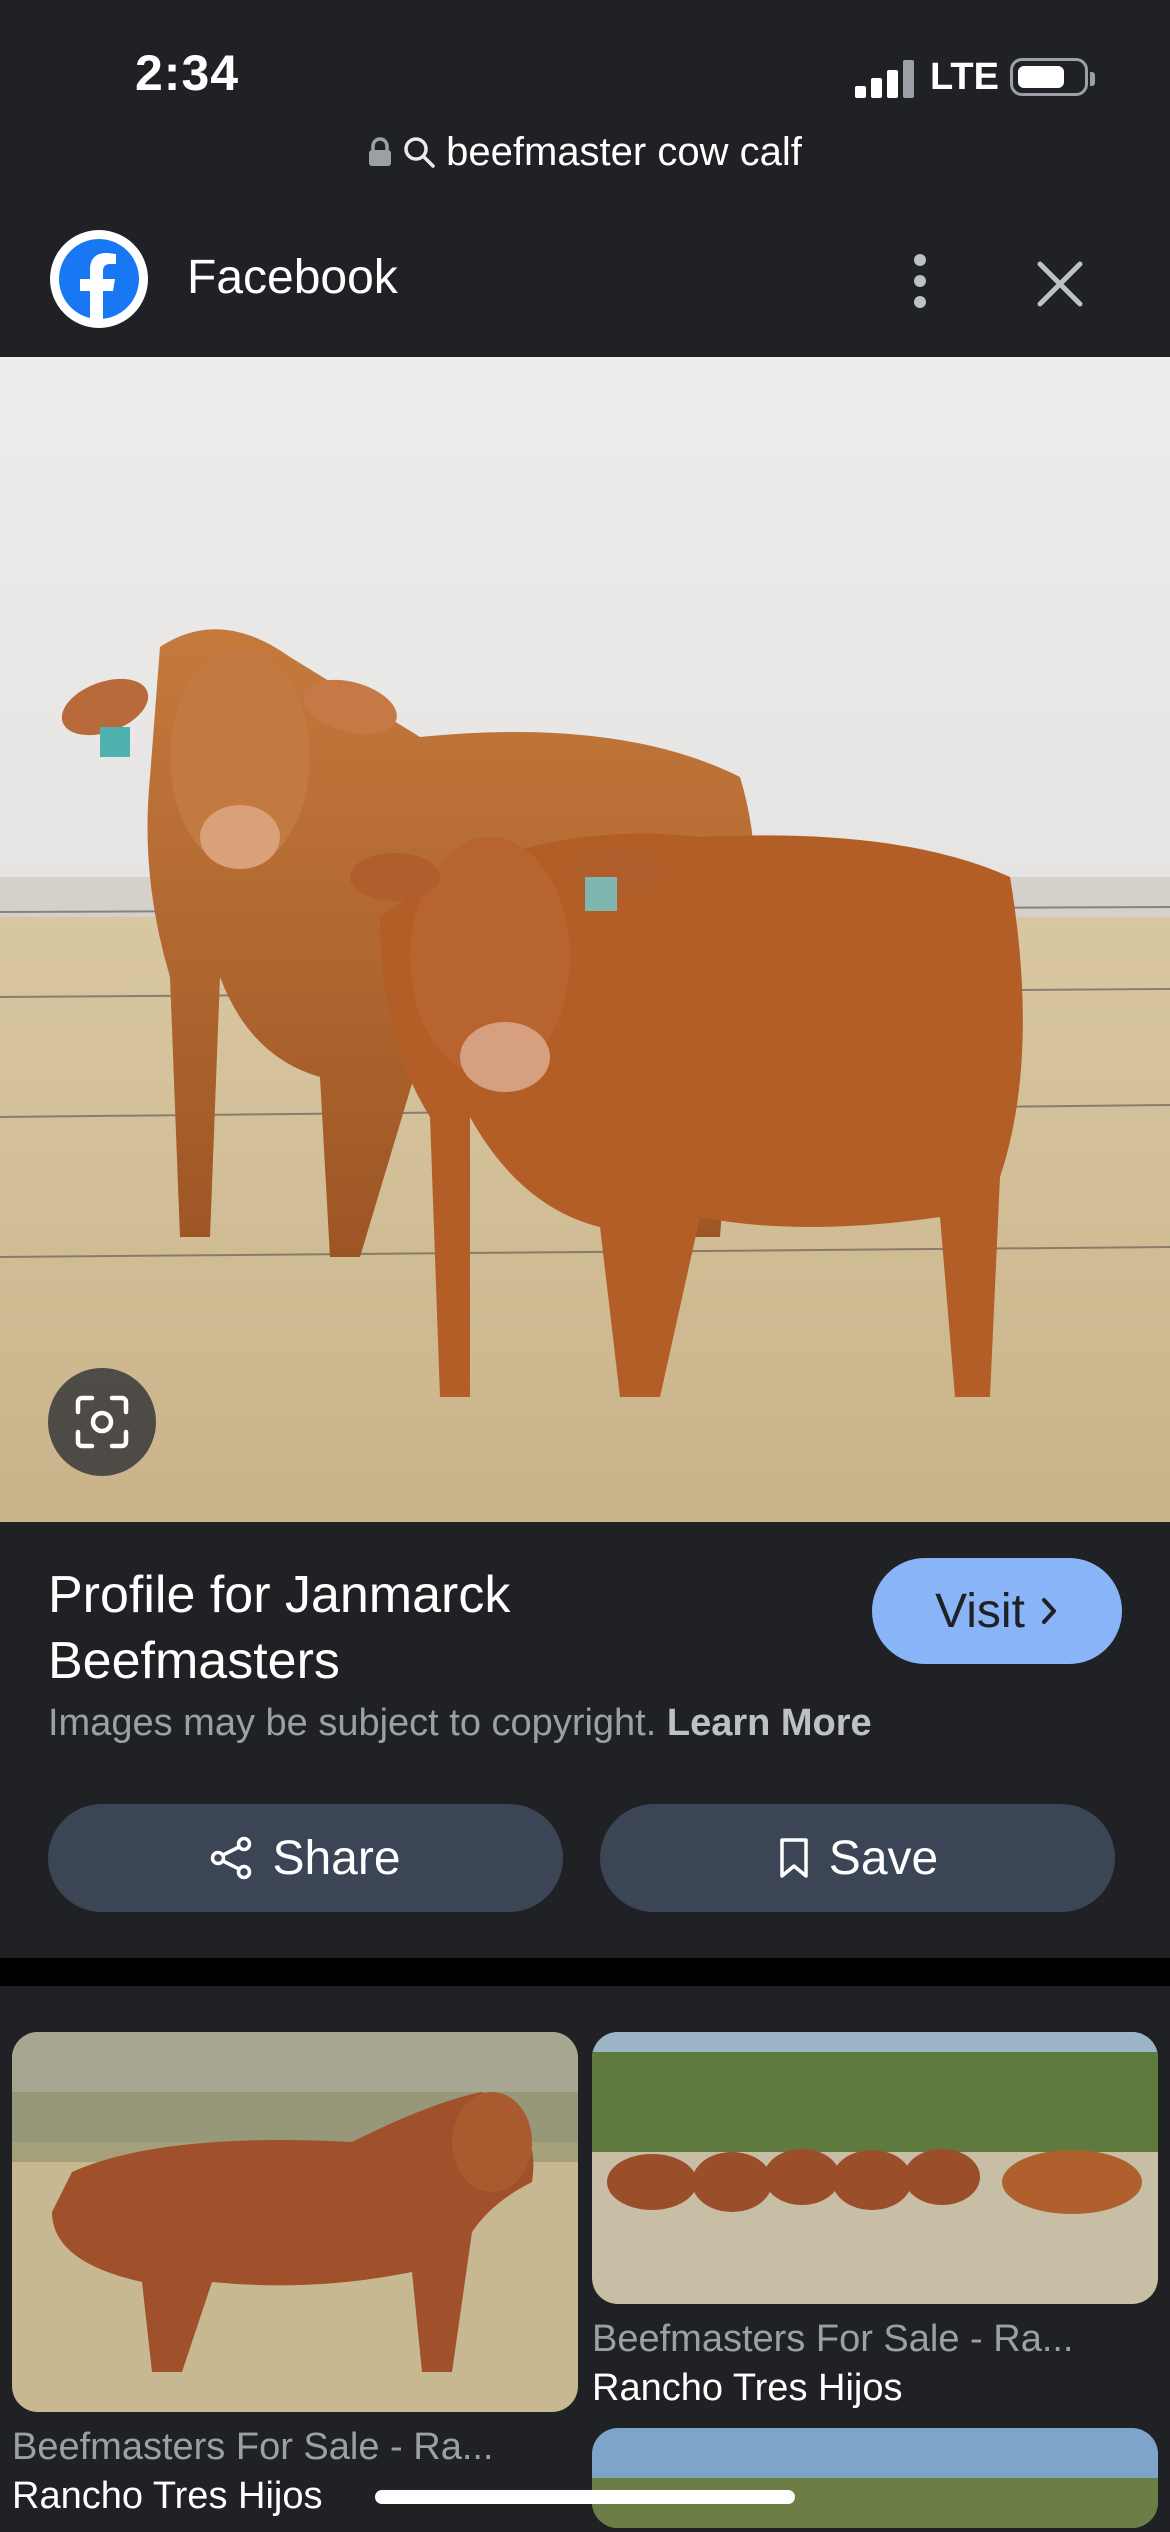 The height and width of the screenshot is (2532, 1170). What do you see at coordinates (747, 2388) in the screenshot?
I see `related-subtitle: Rancho Tres Hijos` at bounding box center [747, 2388].